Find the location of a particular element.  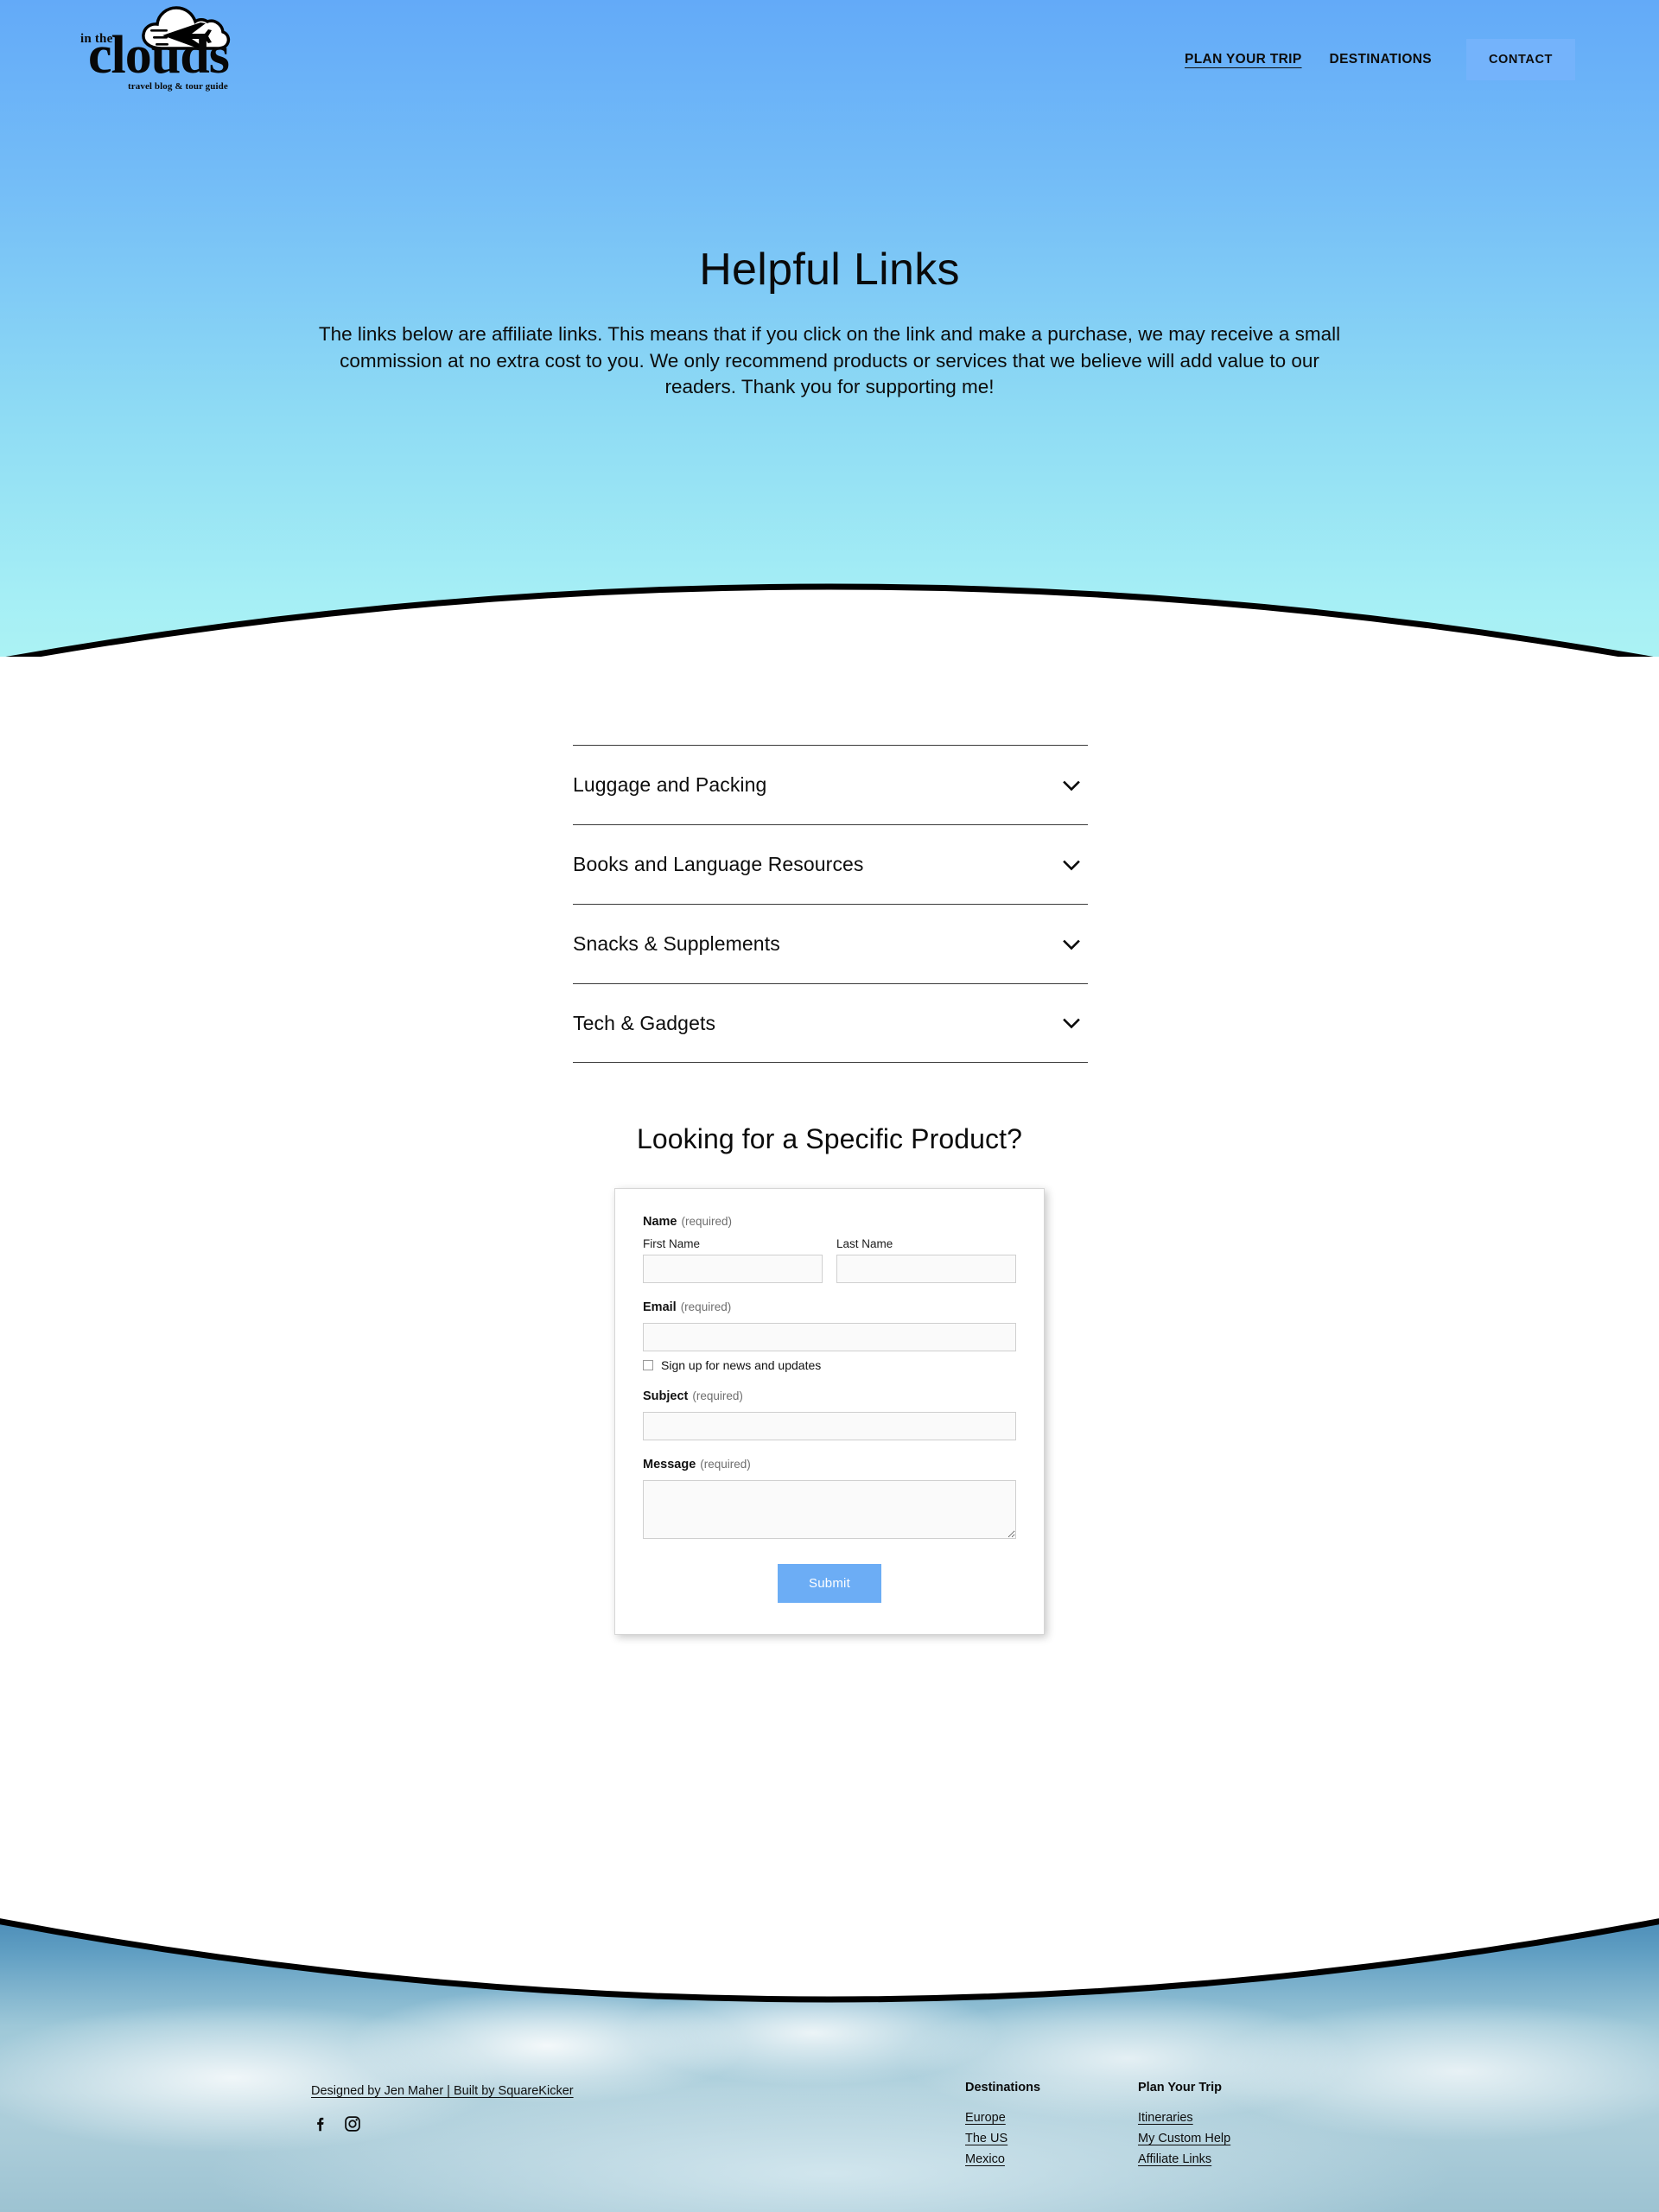

subject-field-group: Subject (required) is located at coordinates (829, 1414).